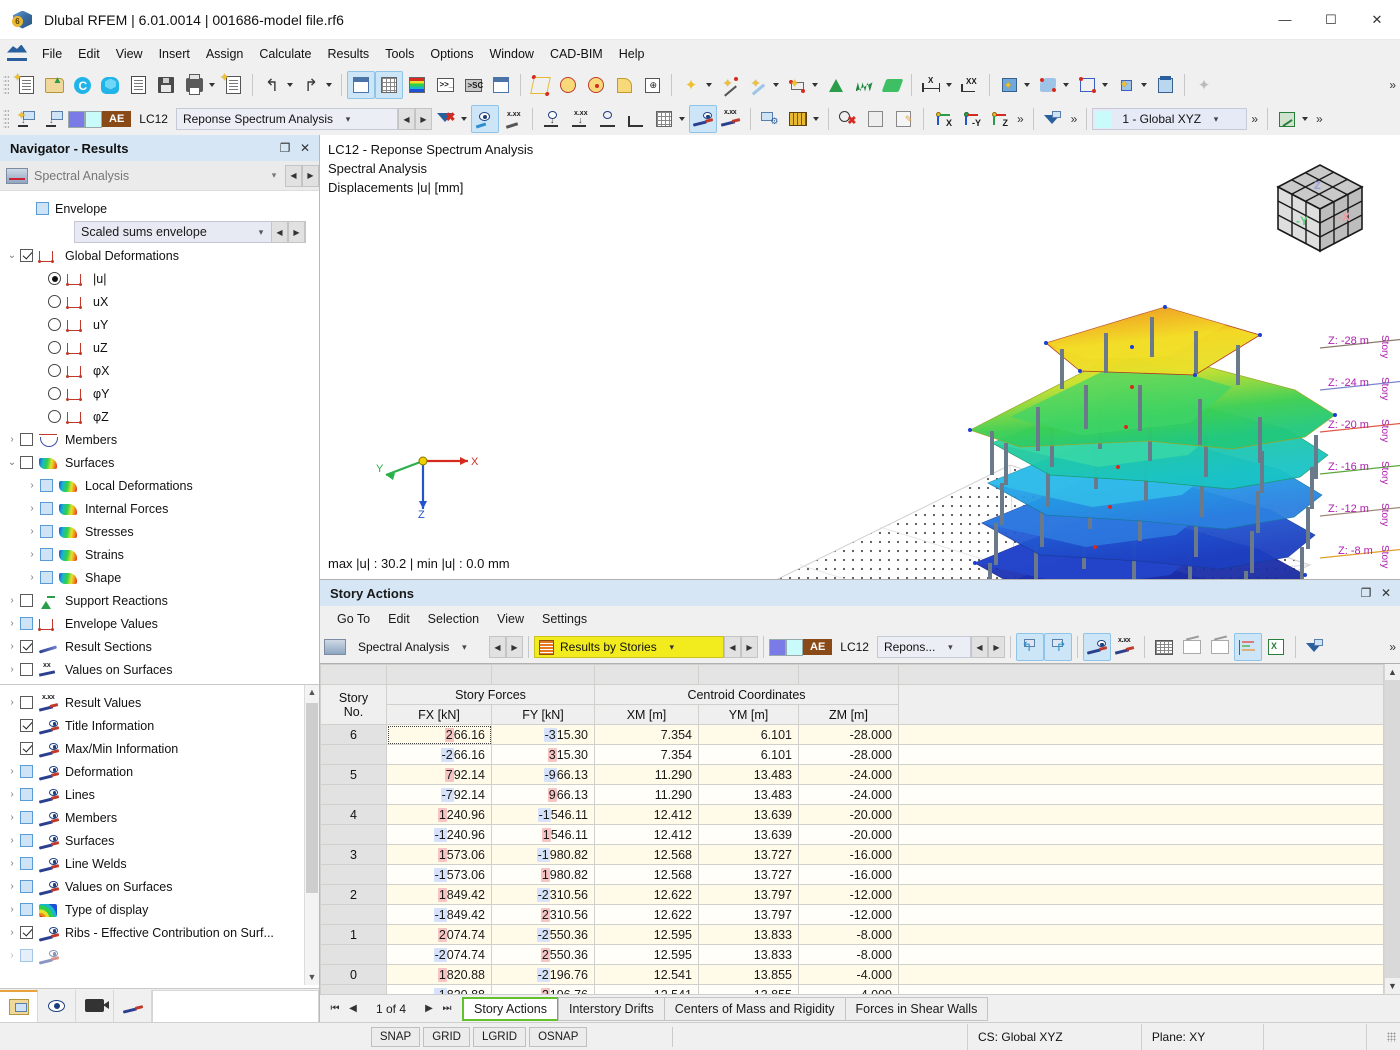  Describe the element at coordinates (543, 874) in the screenshot. I see `cell-fy: 1980.82` at that location.